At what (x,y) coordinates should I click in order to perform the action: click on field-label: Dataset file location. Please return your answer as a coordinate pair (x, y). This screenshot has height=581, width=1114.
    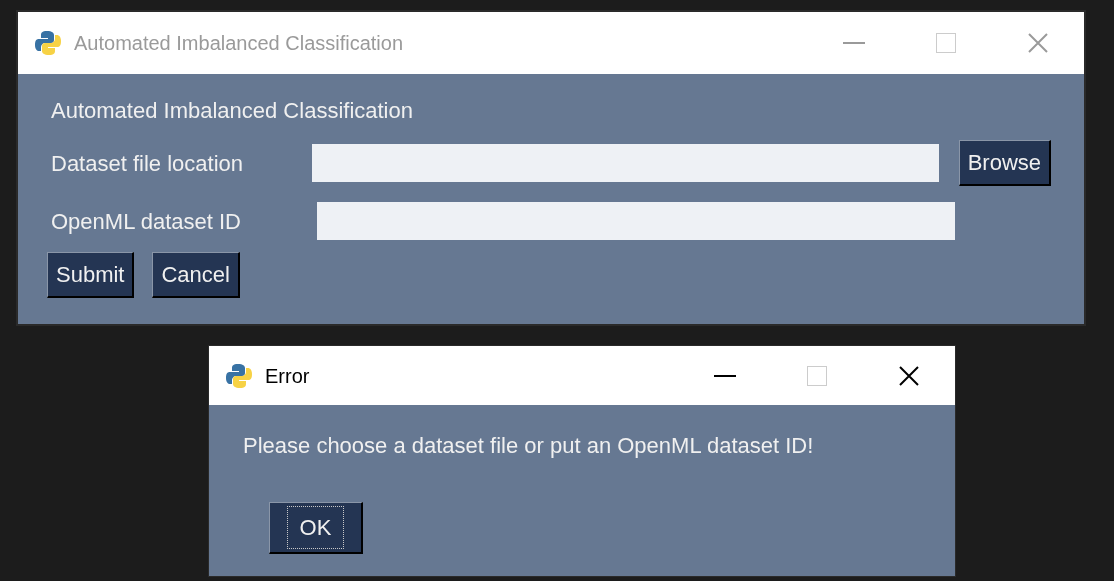
    Looking at the image, I should click on (147, 163).